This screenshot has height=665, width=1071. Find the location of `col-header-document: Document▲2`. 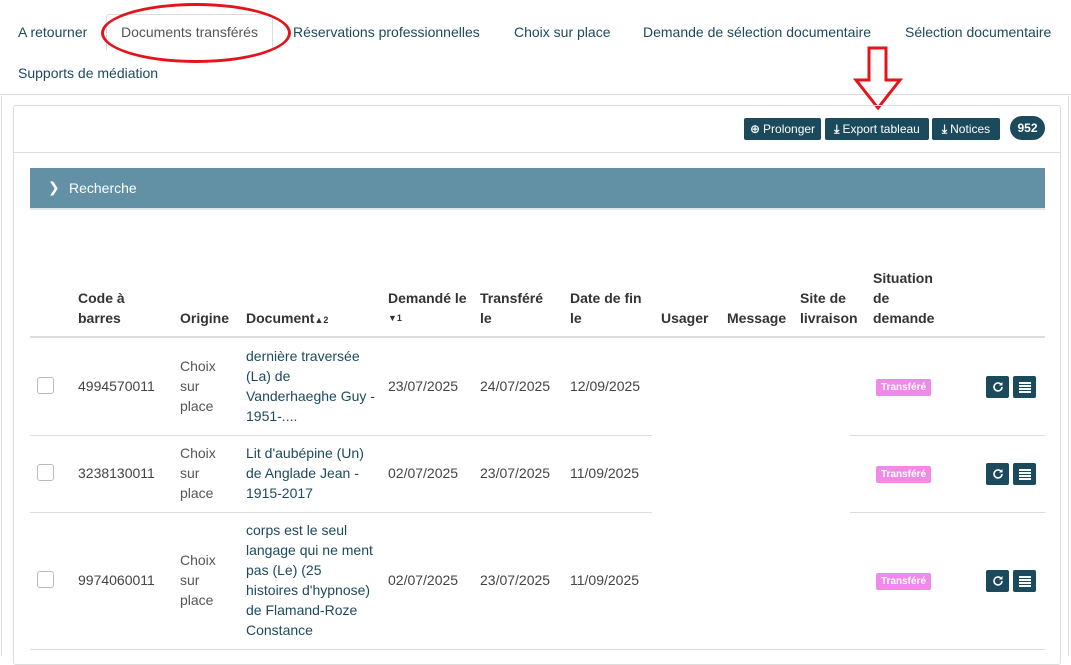

col-header-document: Document▲2 is located at coordinates (287, 319).